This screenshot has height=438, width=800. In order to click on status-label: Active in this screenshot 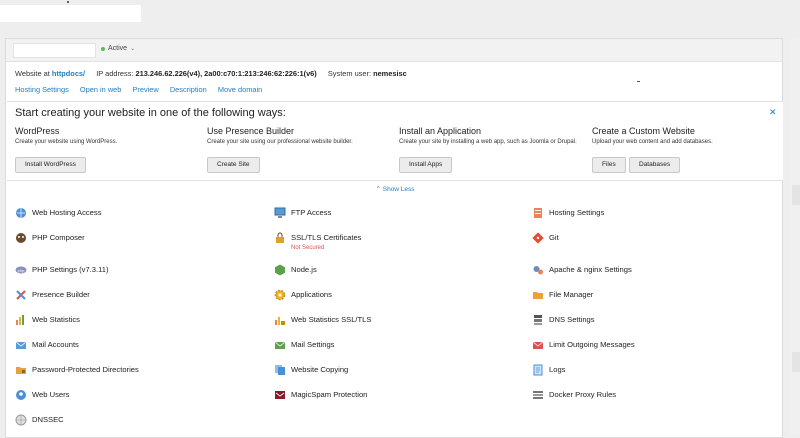, I will do `click(118, 48)`.